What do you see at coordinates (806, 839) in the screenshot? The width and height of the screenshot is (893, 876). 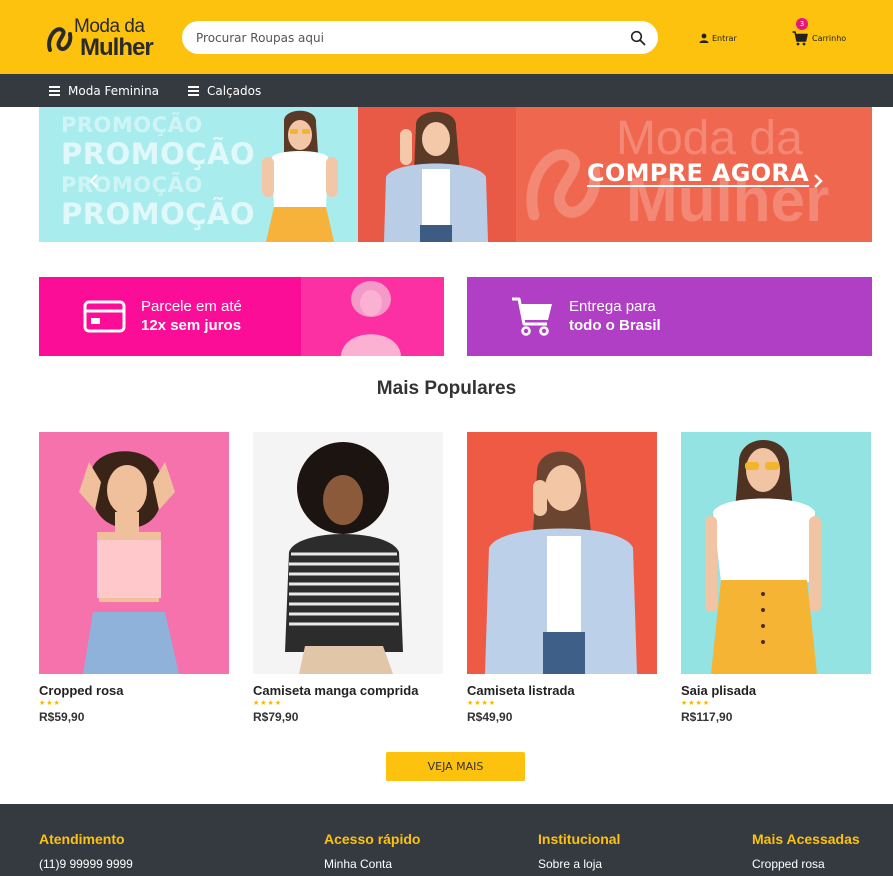 I see `footer-heading: Mais Acessadas` at bounding box center [806, 839].